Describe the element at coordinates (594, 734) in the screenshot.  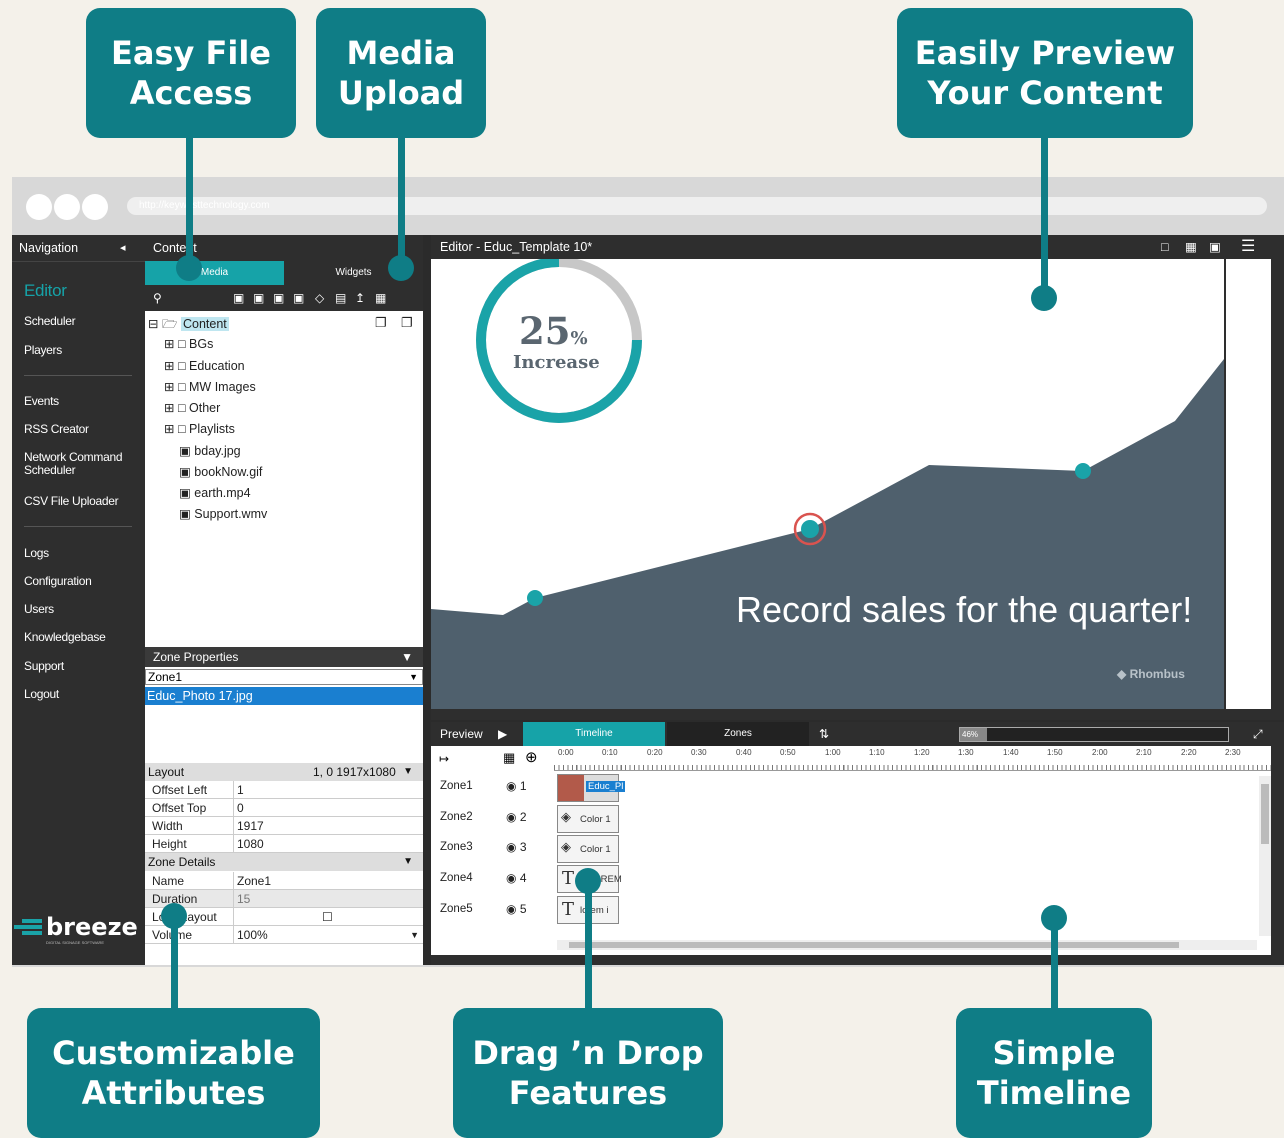
I see `tab-timeline: Timeline` at that location.